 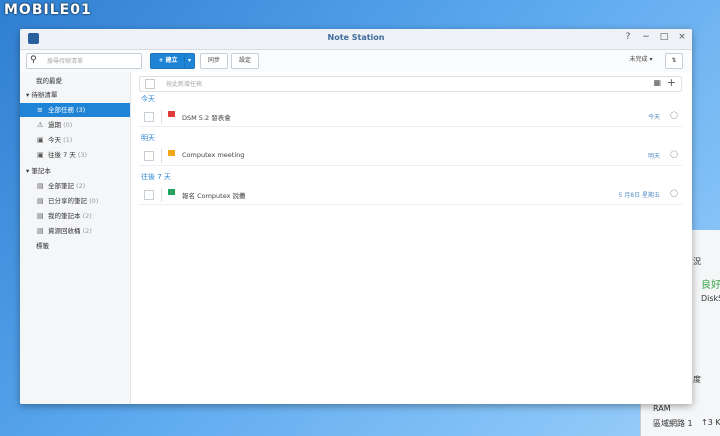 What do you see at coordinates (148, 138) in the screenshot?
I see `section-tomorrow: 明天` at bounding box center [148, 138].